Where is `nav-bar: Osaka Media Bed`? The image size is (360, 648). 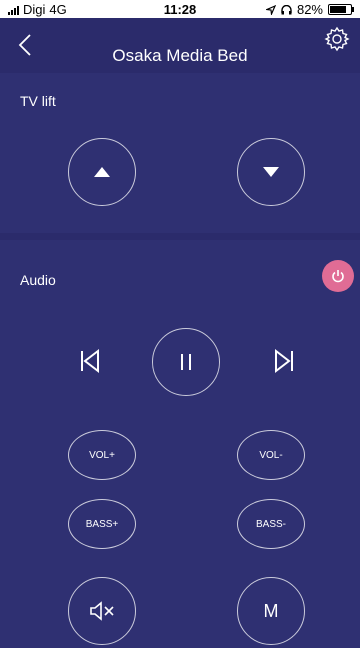
nav-bar: Osaka Media Bed is located at coordinates (180, 45).